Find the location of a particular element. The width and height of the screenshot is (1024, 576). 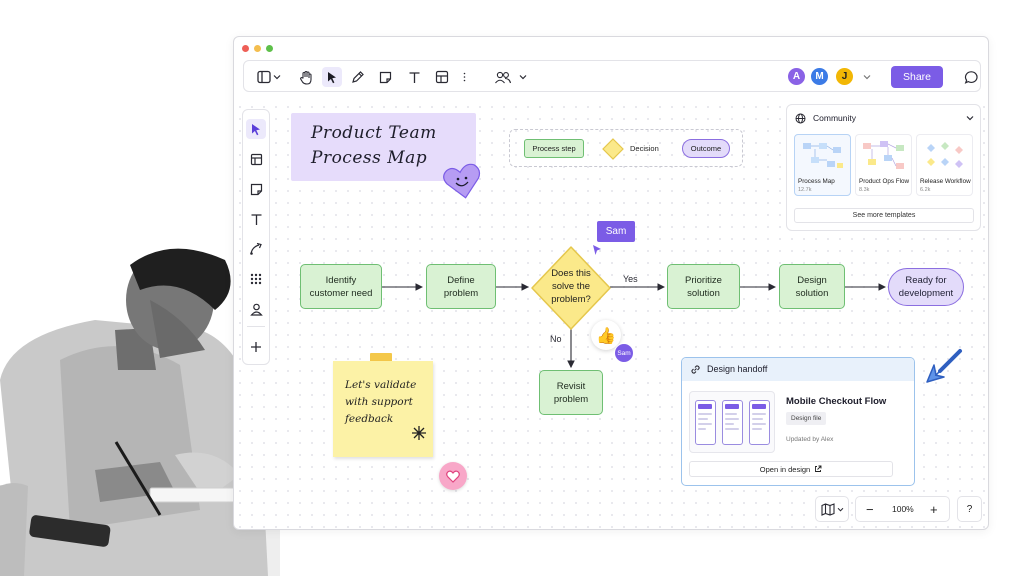

zoom-control: − 100% + is located at coordinates (902, 509).